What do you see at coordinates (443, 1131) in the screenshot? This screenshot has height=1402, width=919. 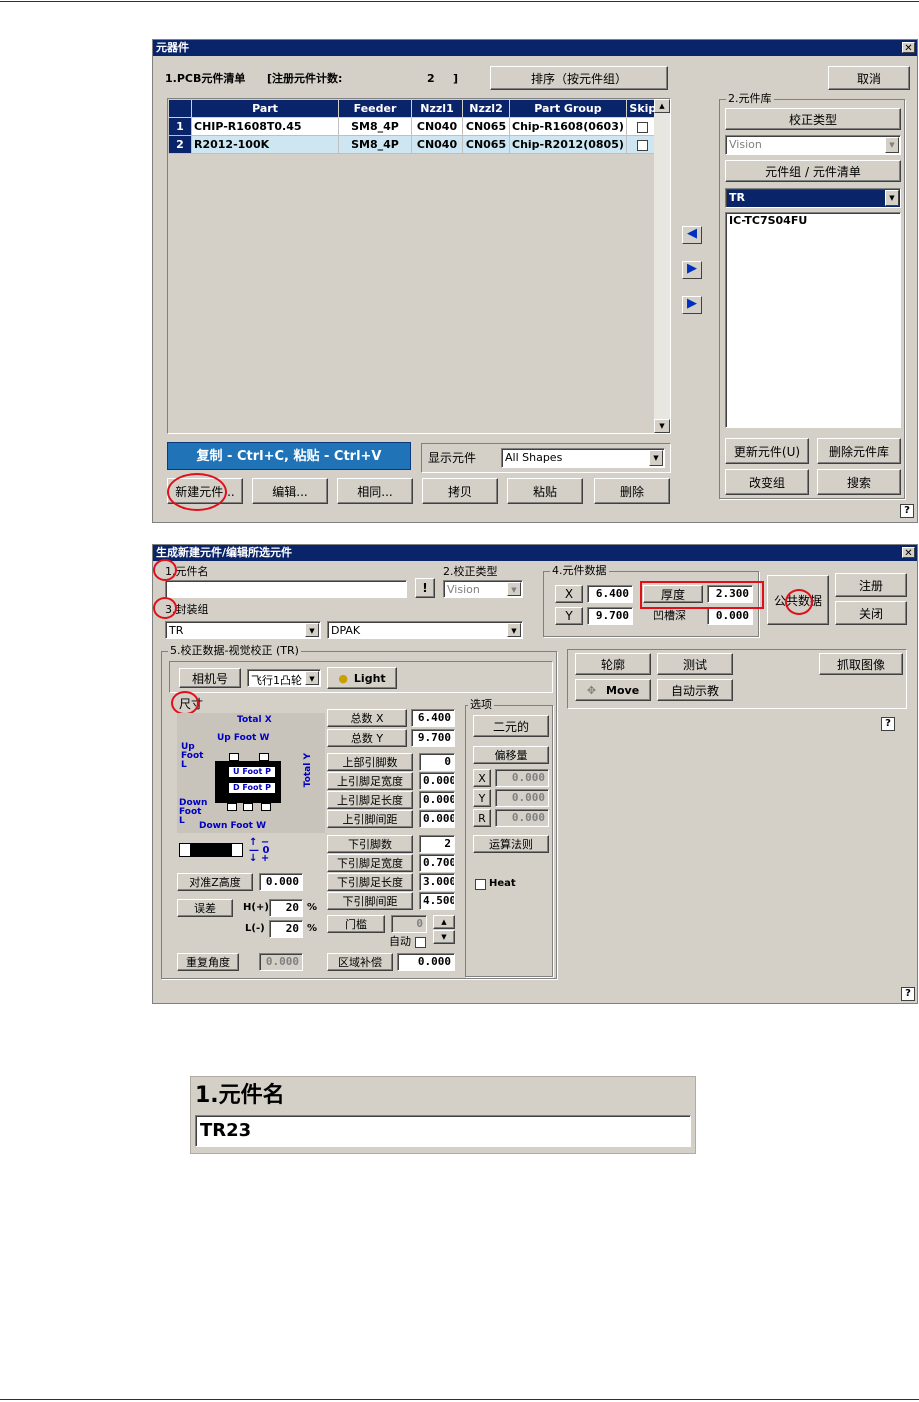 I see `zoom-part-name-input: TR23` at bounding box center [443, 1131].